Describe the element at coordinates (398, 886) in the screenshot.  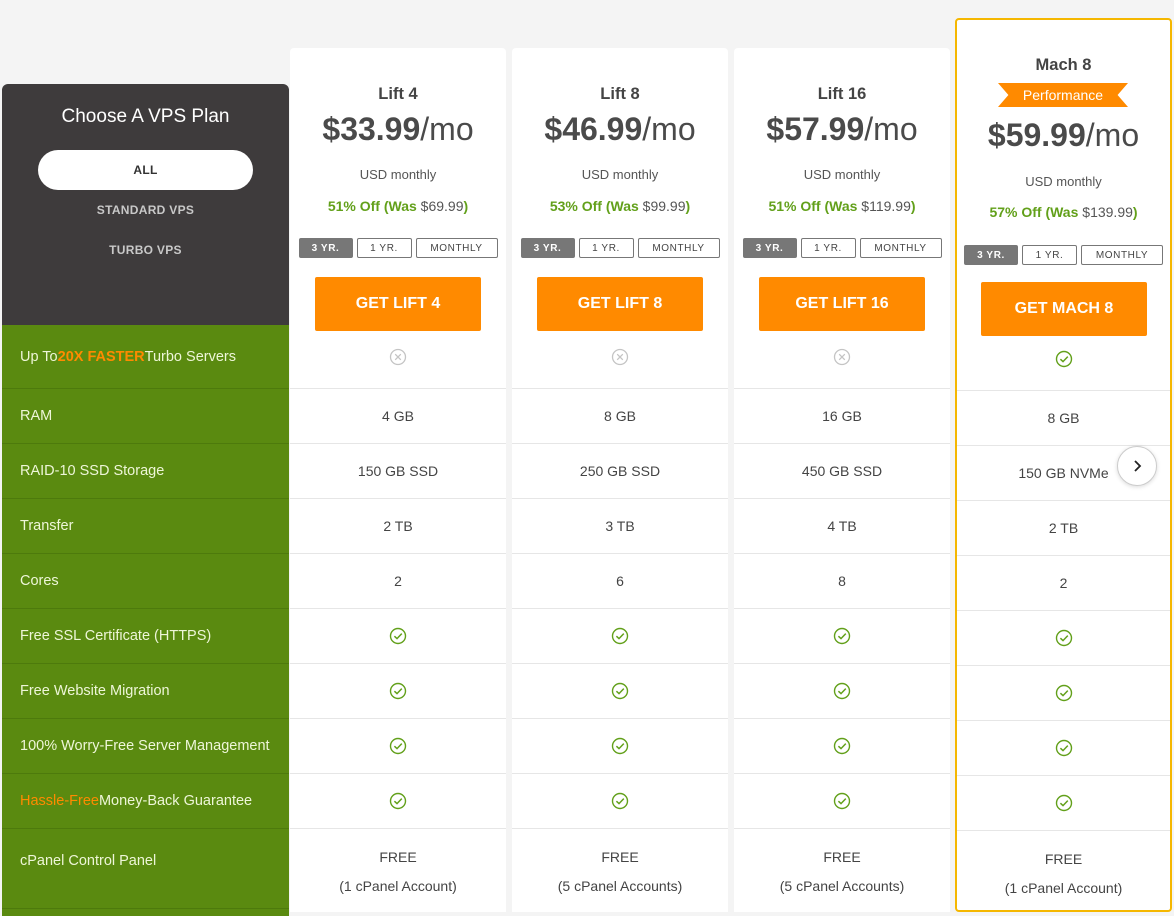
I see `cpanel-value: (1 cPanel Account)` at that location.